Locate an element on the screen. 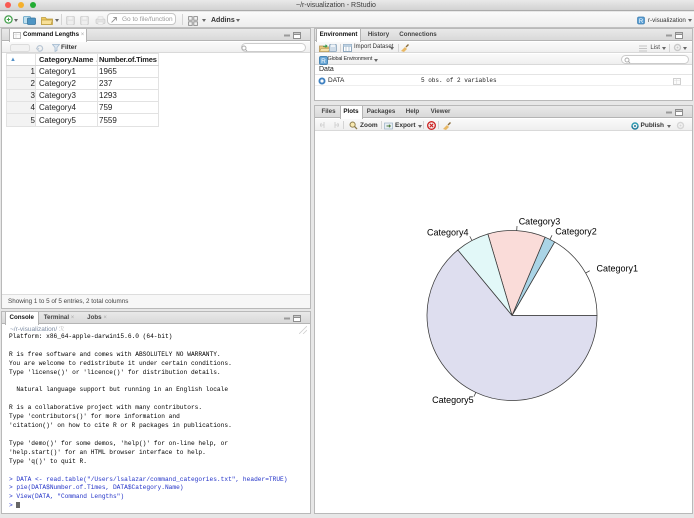  svg-text: Category1 is located at coordinates (618, 269).